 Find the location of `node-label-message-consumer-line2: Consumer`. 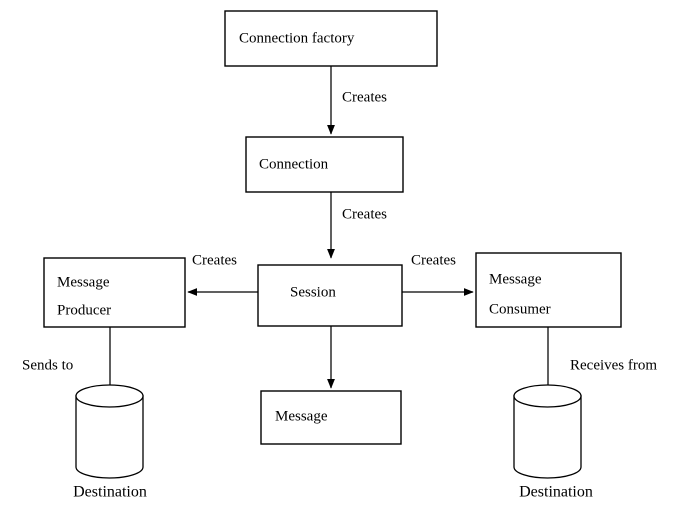

node-label-message-consumer-line2: Consumer is located at coordinates (520, 309).